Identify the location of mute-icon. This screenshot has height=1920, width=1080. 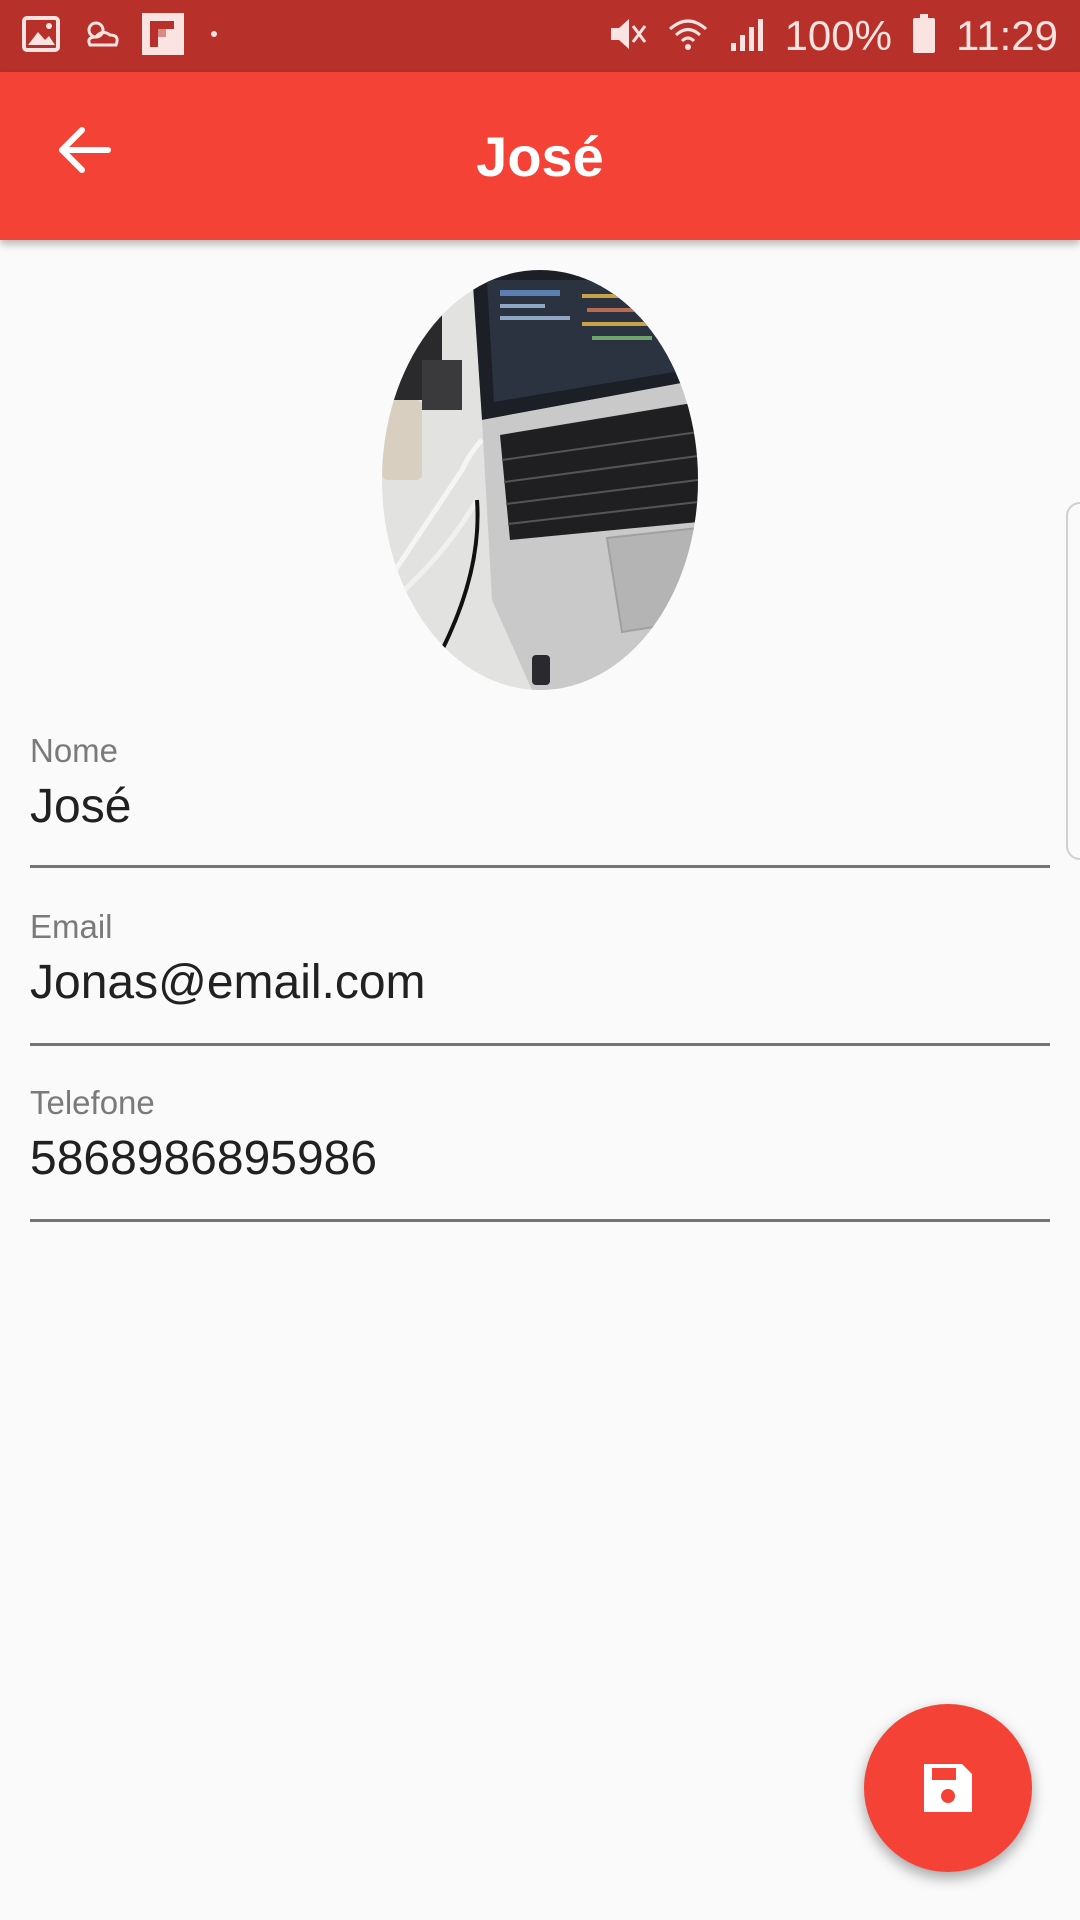
(627, 36).